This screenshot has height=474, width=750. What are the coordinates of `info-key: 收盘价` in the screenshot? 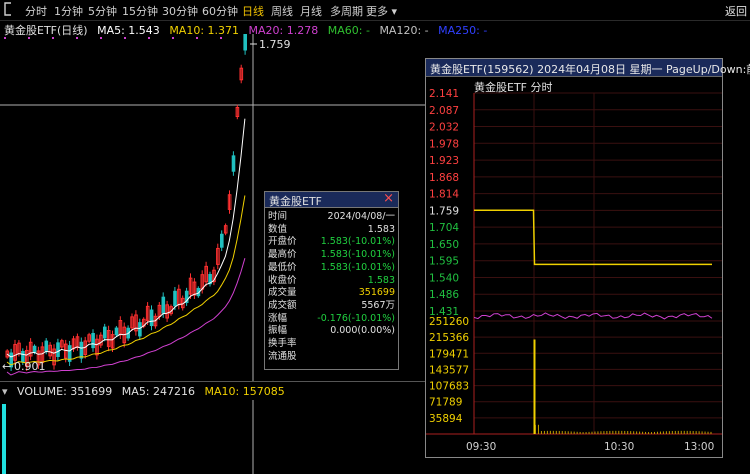 It's located at (282, 280).